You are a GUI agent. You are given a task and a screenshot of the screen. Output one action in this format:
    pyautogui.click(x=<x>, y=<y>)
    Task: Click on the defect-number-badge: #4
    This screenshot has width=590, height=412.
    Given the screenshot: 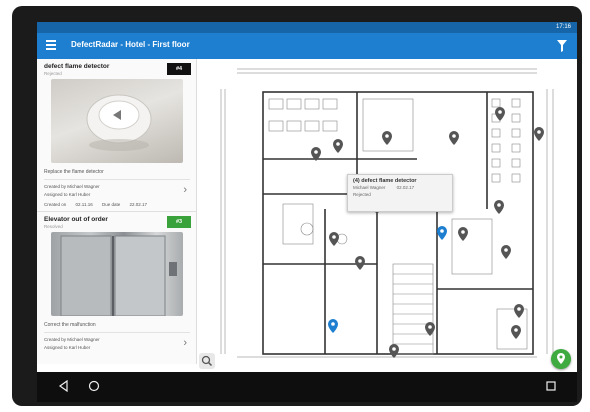 What is the action you would take?
    pyautogui.click(x=179, y=69)
    